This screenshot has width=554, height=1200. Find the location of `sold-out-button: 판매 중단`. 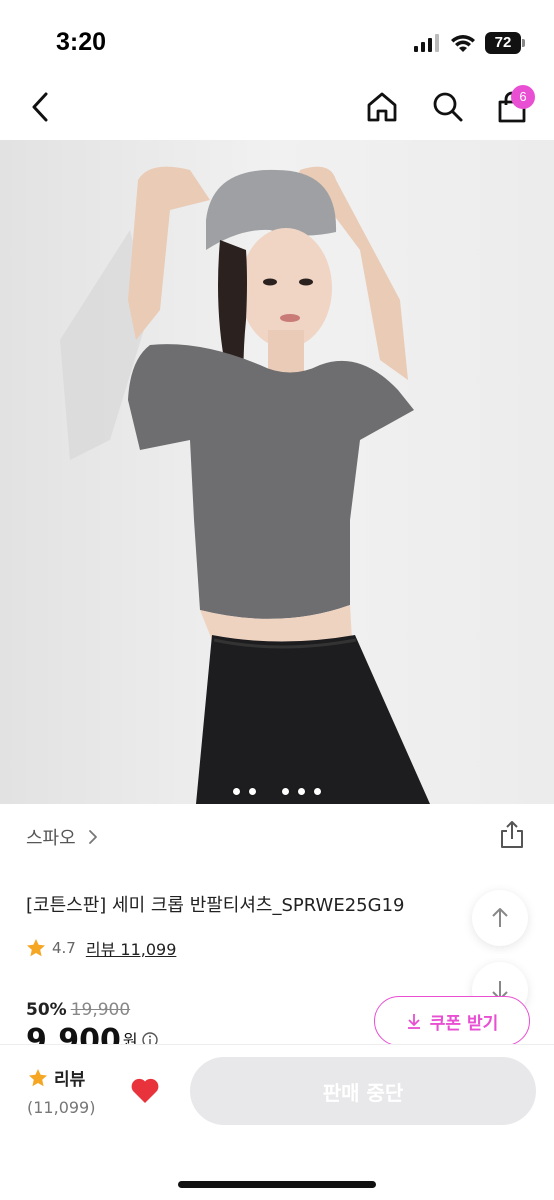

sold-out-button: 판매 중단 is located at coordinates (363, 1091).